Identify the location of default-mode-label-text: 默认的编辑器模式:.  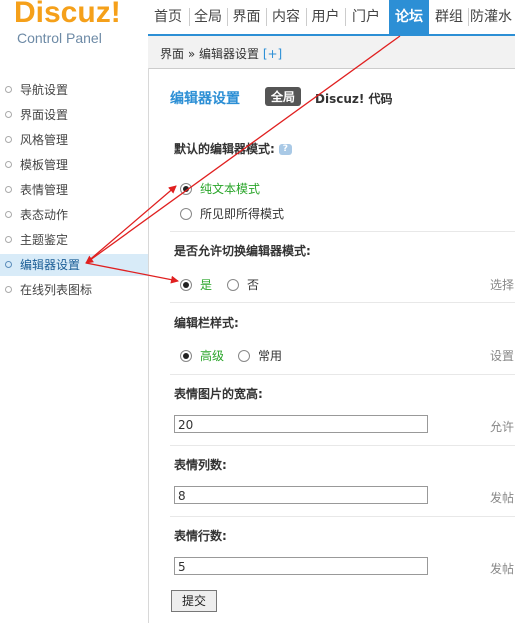
(224, 149).